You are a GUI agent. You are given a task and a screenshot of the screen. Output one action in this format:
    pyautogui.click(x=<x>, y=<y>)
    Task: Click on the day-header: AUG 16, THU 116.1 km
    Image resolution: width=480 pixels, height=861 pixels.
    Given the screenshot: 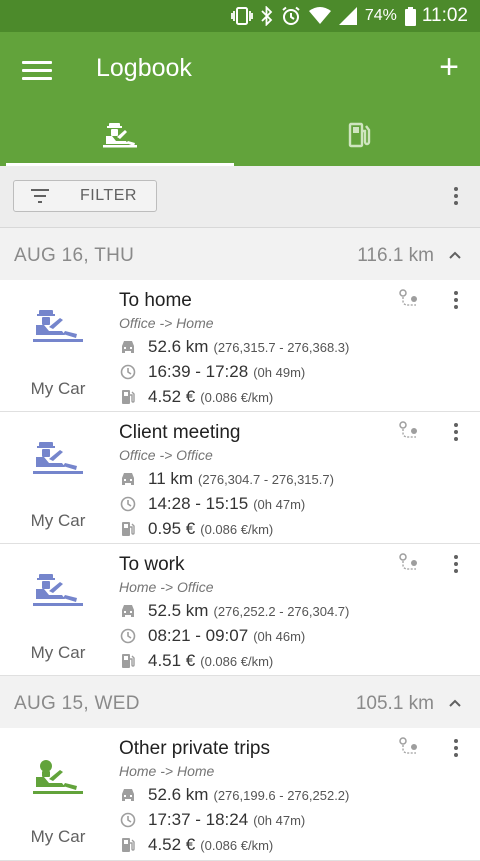 What is the action you would take?
    pyautogui.click(x=240, y=254)
    